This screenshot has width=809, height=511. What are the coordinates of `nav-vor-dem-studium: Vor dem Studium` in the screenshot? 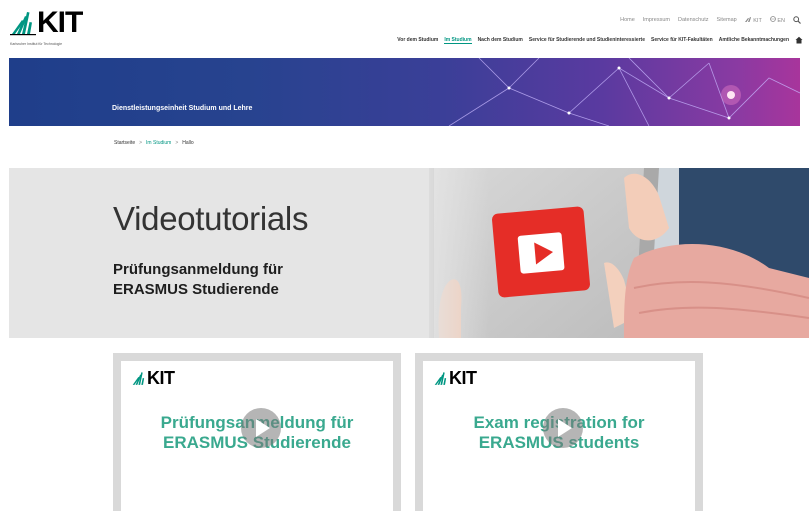 It's located at (417, 40).